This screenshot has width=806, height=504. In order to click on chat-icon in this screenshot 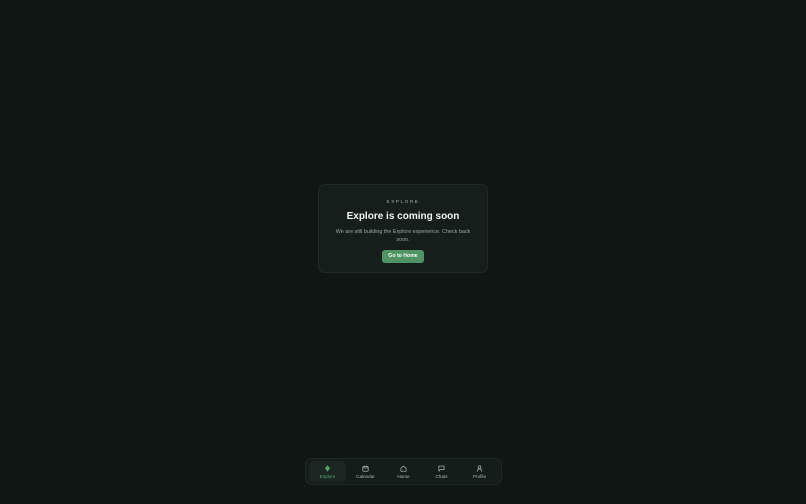, I will do `click(441, 468)`.